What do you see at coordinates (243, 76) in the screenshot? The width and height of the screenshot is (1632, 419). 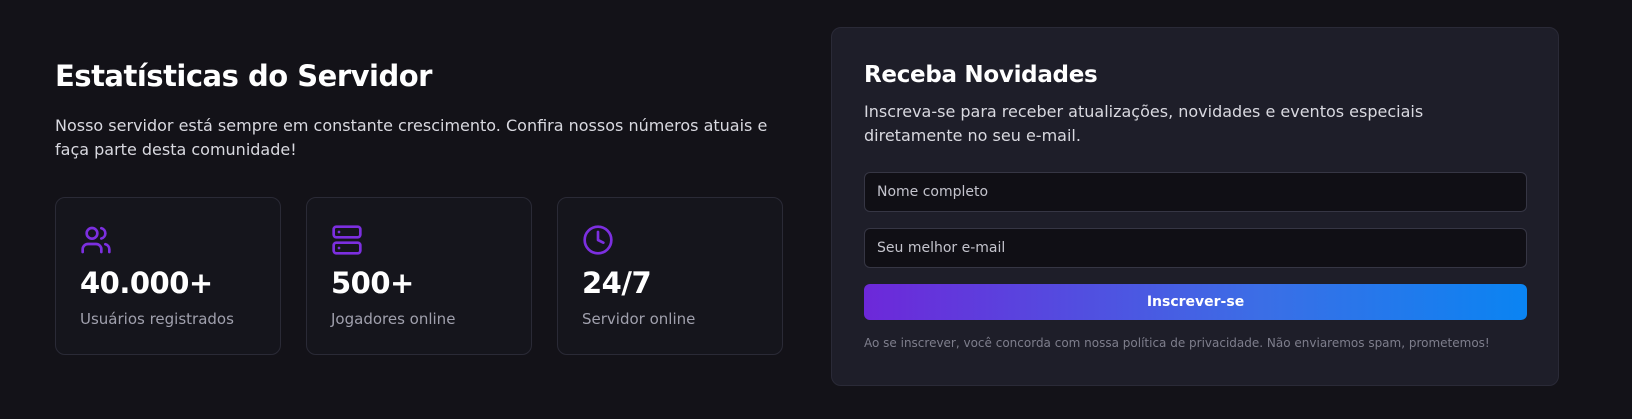 I see `stats-title: Estatísticas do Servidor` at bounding box center [243, 76].